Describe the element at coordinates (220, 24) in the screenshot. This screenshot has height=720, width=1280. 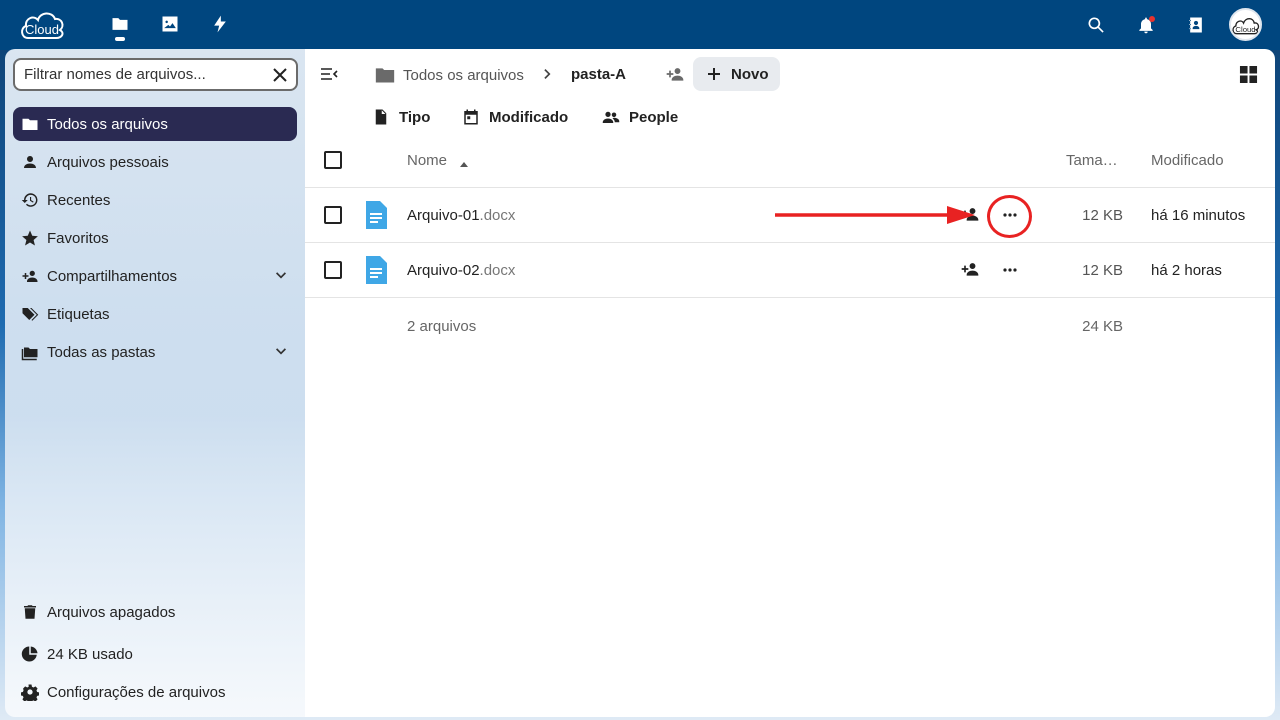
I see `activity-app-icon` at that location.